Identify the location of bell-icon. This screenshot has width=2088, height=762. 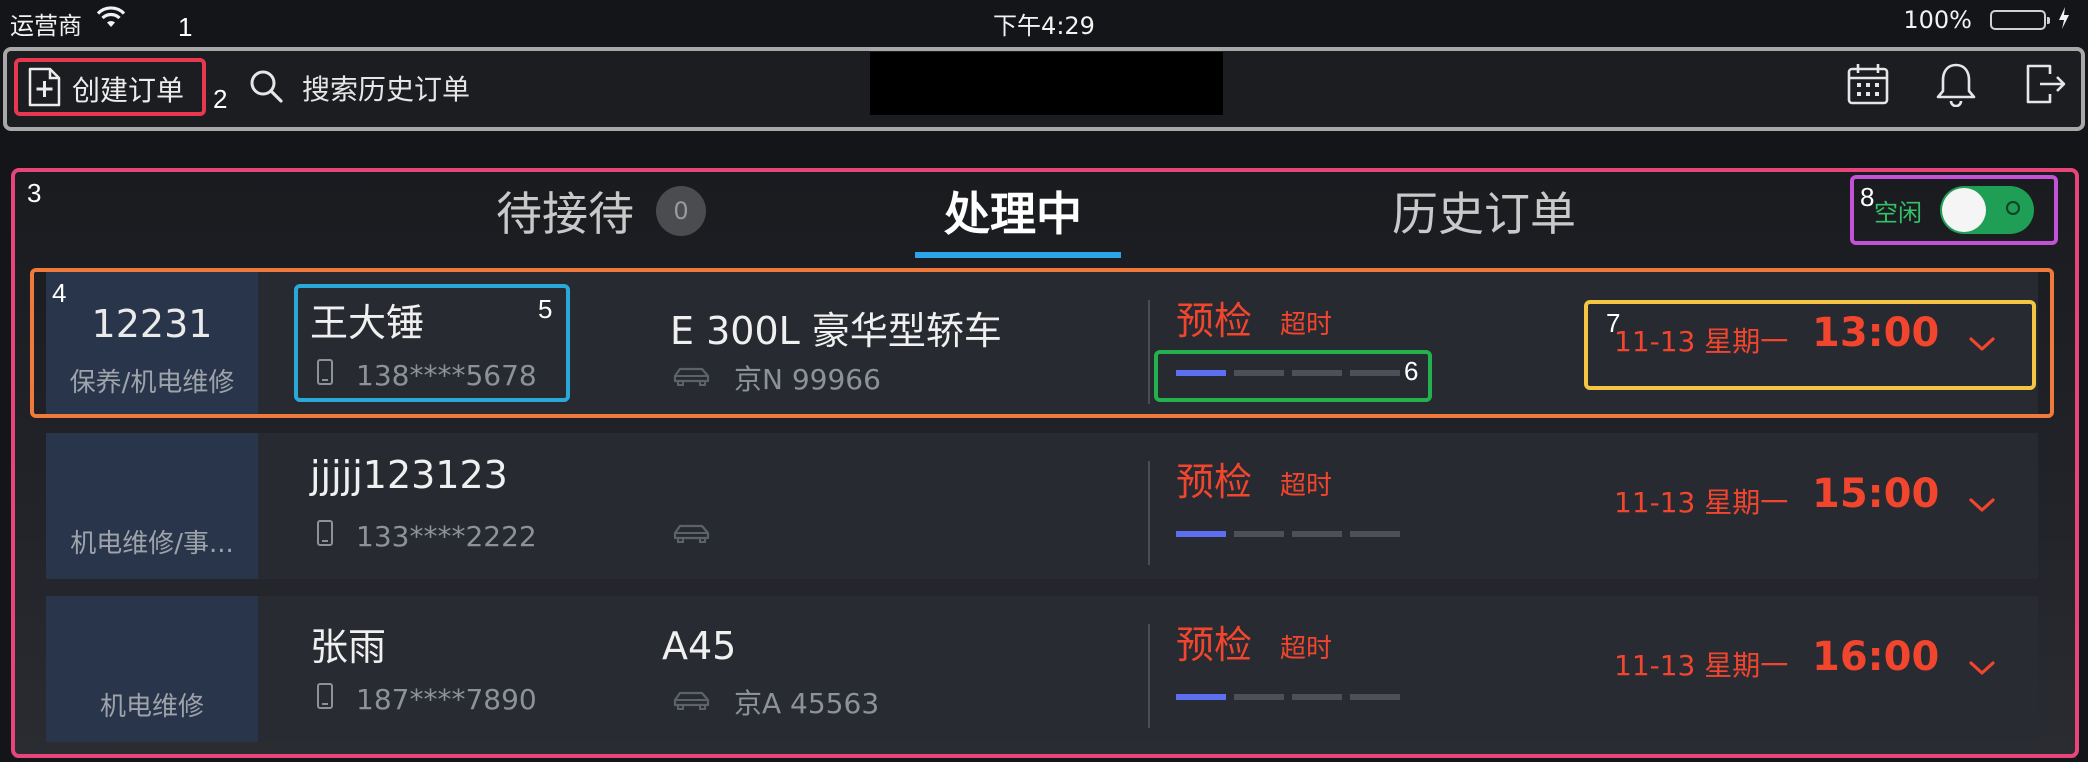
(1956, 84).